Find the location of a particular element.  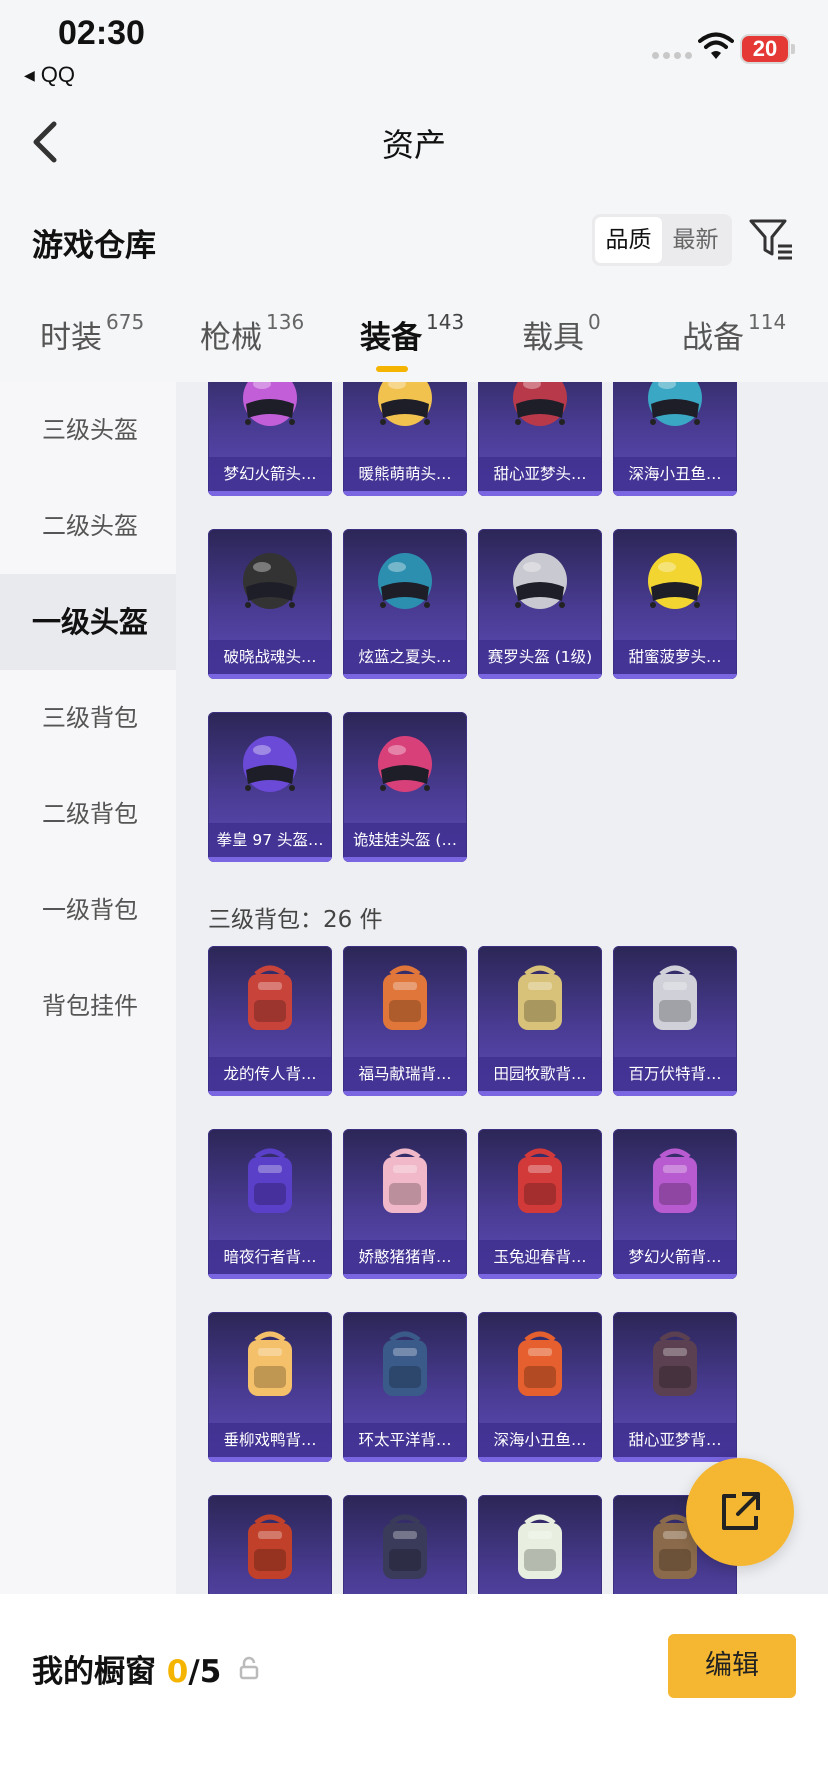

sidebar-item-helmet-lv2: 二级头盔 is located at coordinates (88, 526).